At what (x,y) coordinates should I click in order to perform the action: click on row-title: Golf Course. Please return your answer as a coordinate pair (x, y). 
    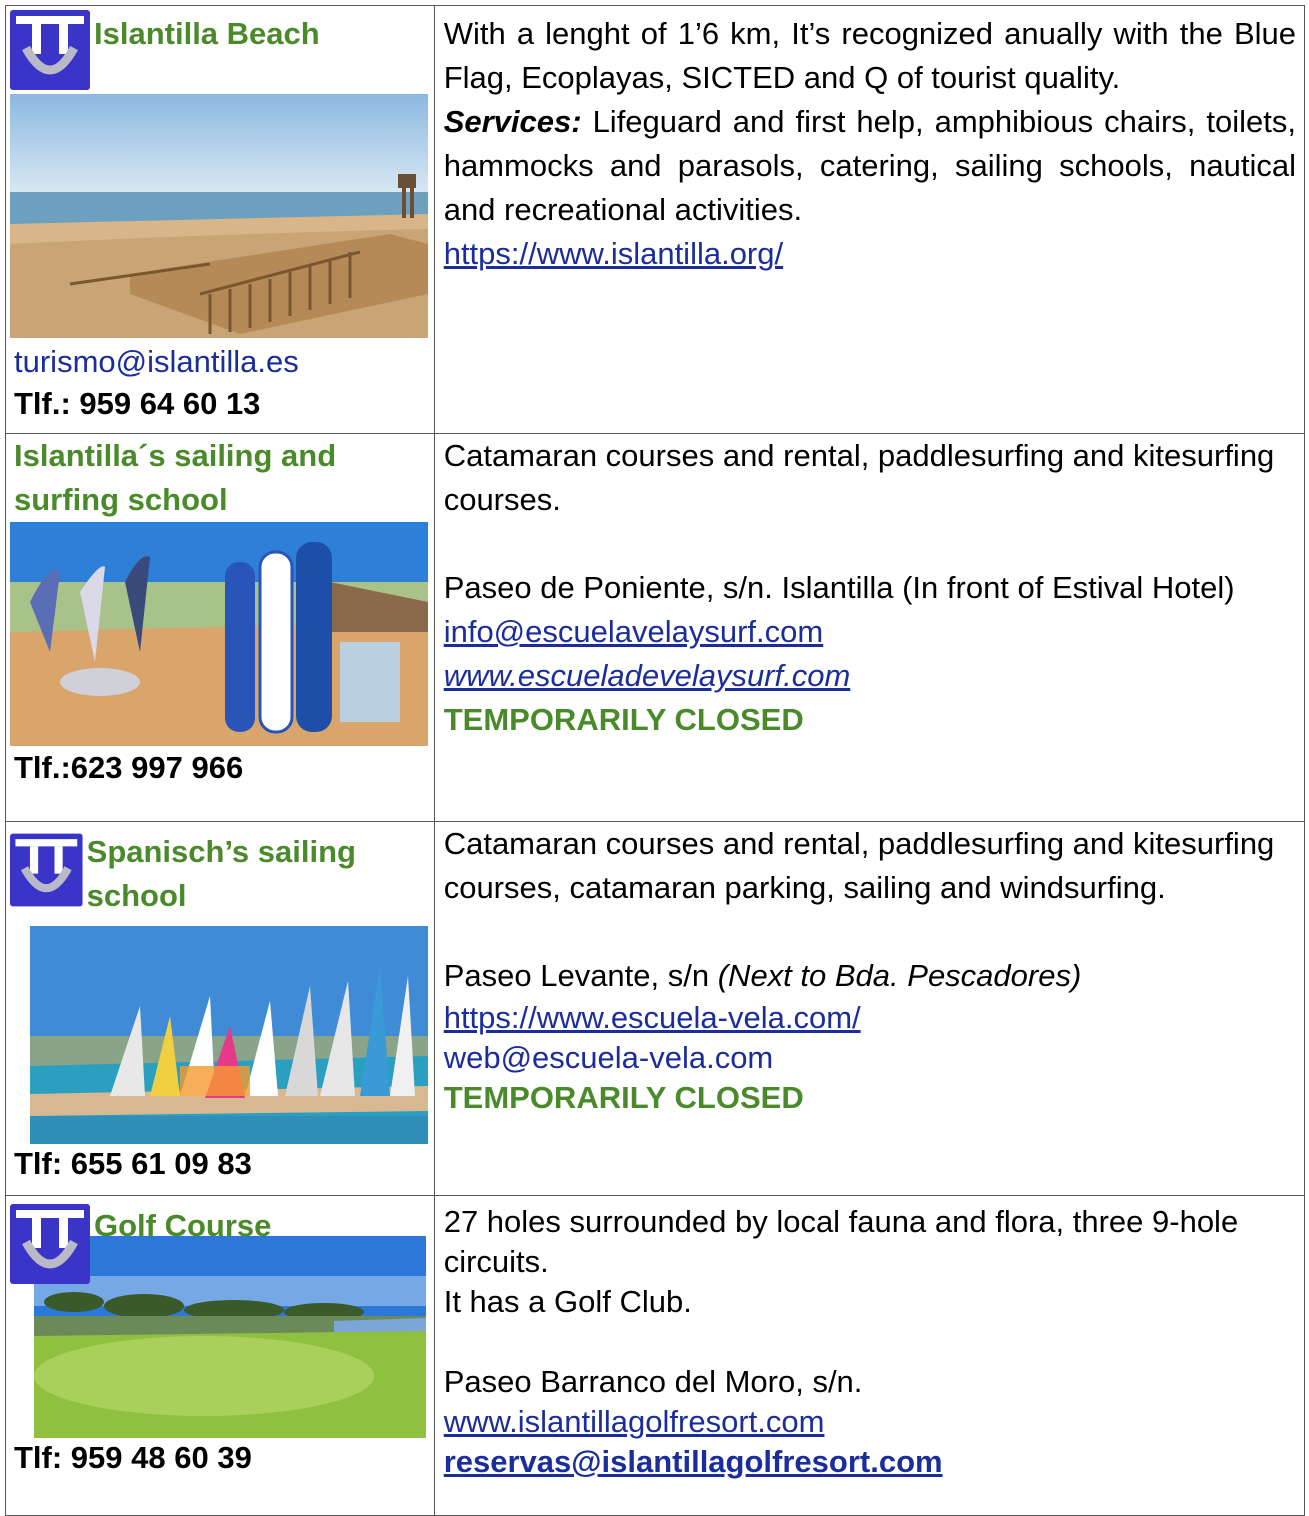
    Looking at the image, I should click on (183, 1225).